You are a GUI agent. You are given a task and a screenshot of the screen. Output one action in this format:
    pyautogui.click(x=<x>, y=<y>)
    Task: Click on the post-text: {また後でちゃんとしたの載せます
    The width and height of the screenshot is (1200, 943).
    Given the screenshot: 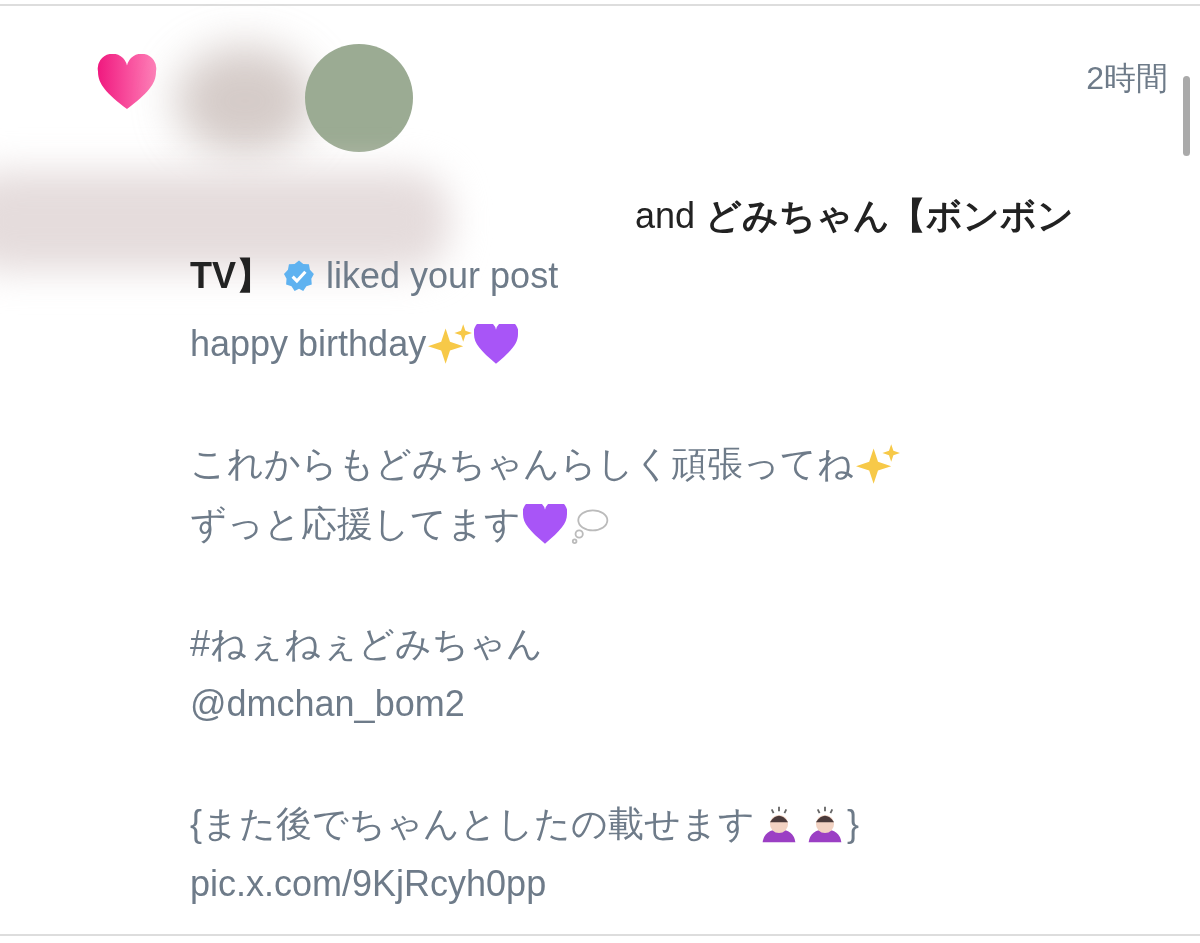 What is the action you would take?
    pyautogui.click(x=473, y=824)
    